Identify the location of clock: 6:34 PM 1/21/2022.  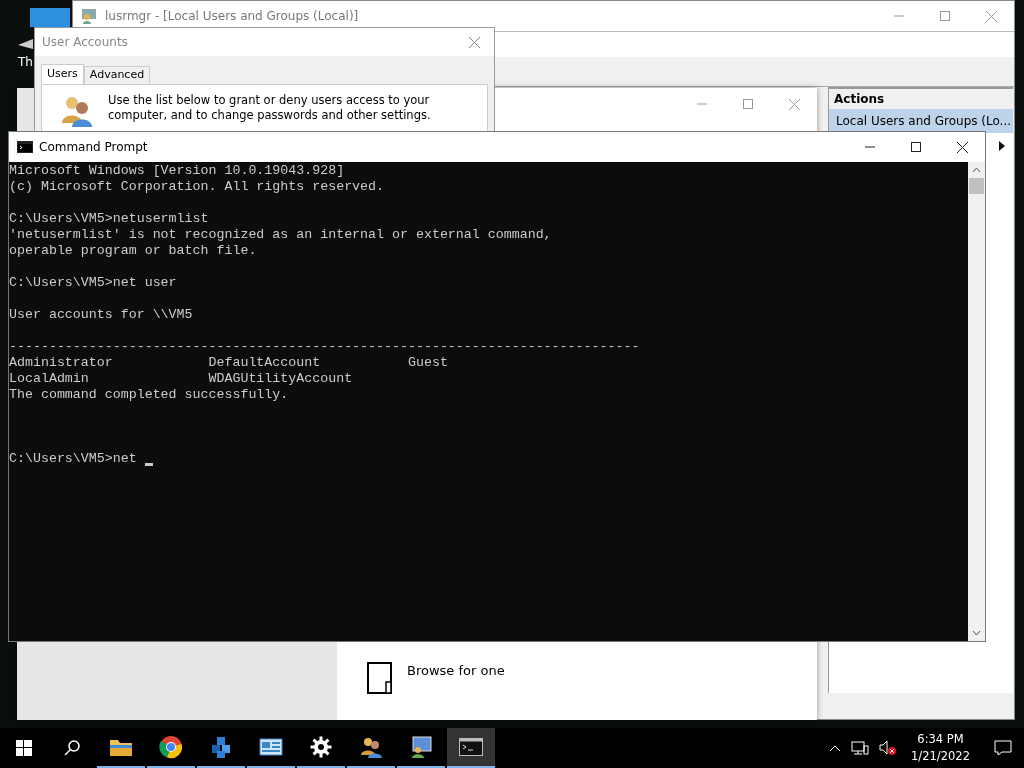
(940, 748).